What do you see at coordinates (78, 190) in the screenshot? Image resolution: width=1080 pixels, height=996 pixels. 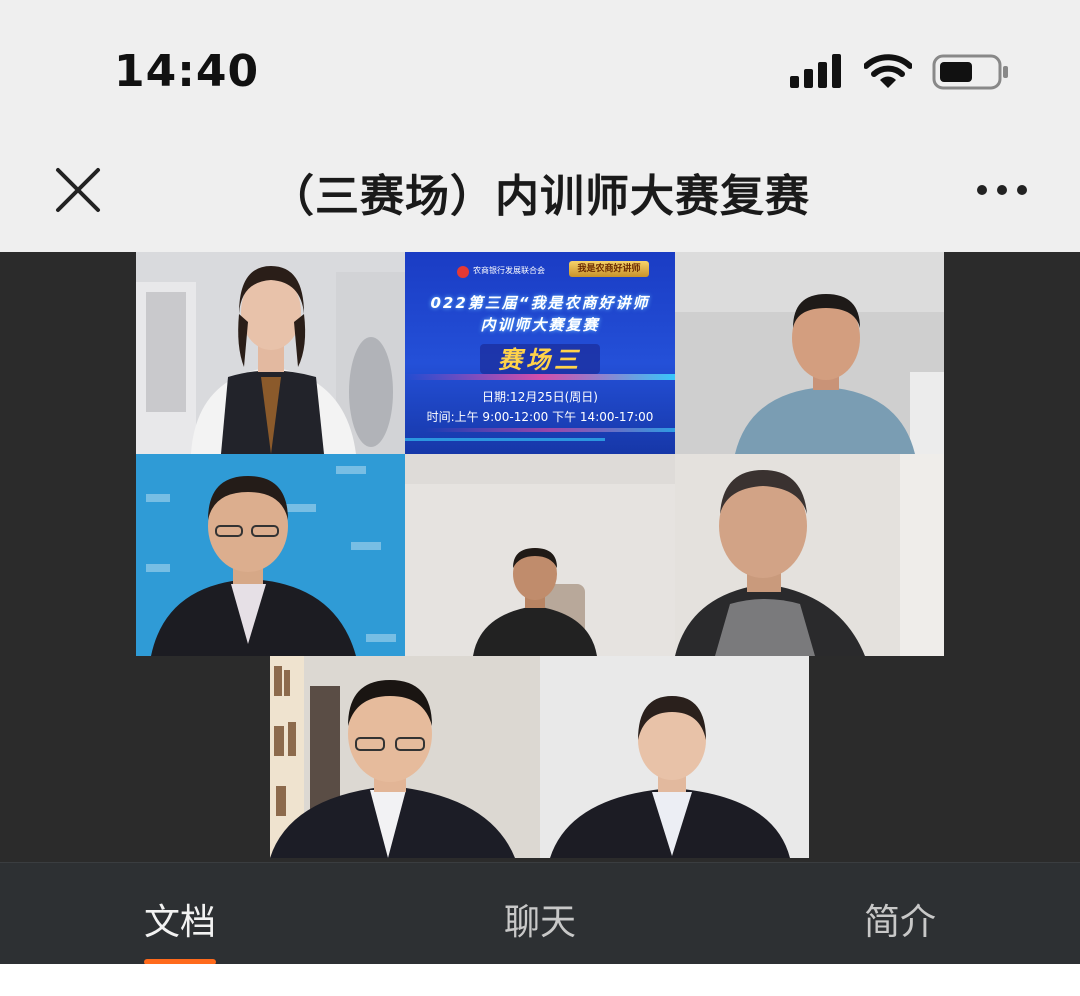 I see `close-icon` at bounding box center [78, 190].